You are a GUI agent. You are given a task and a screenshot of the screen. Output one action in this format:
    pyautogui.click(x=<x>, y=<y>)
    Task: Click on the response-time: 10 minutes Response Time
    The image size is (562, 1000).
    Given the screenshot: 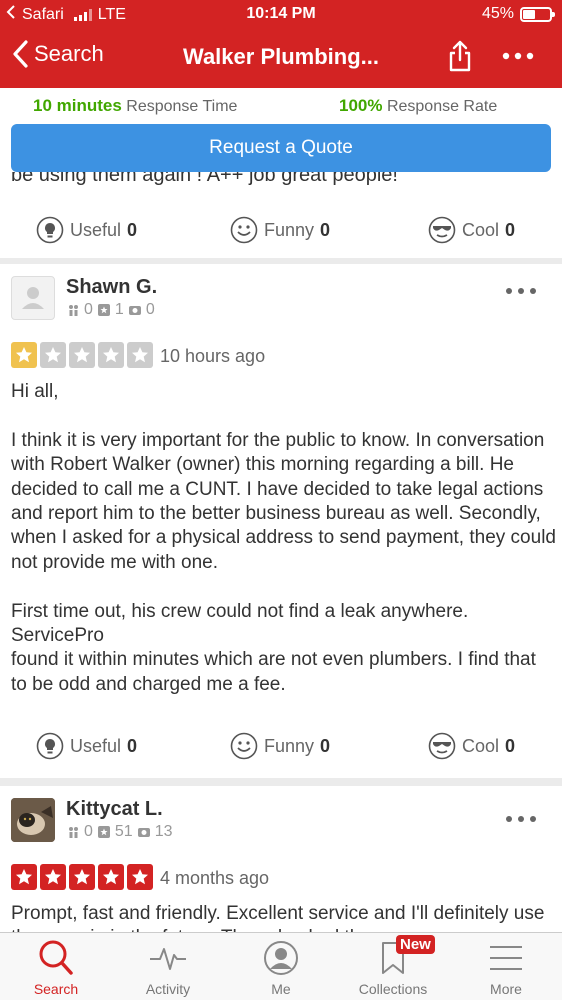 What is the action you would take?
    pyautogui.click(x=135, y=106)
    